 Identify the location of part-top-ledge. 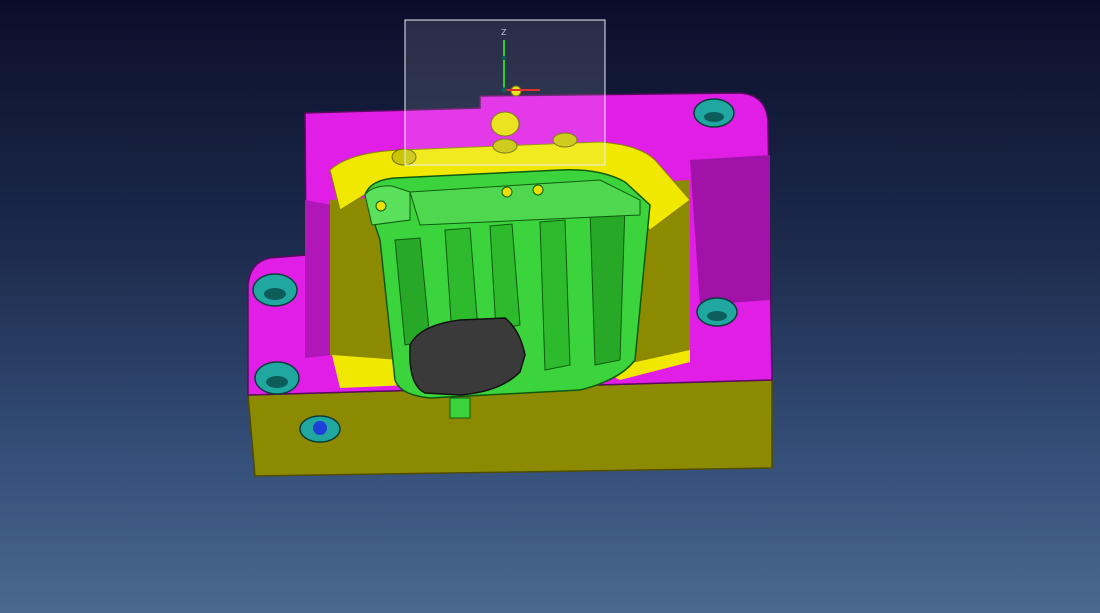
(387, 205).